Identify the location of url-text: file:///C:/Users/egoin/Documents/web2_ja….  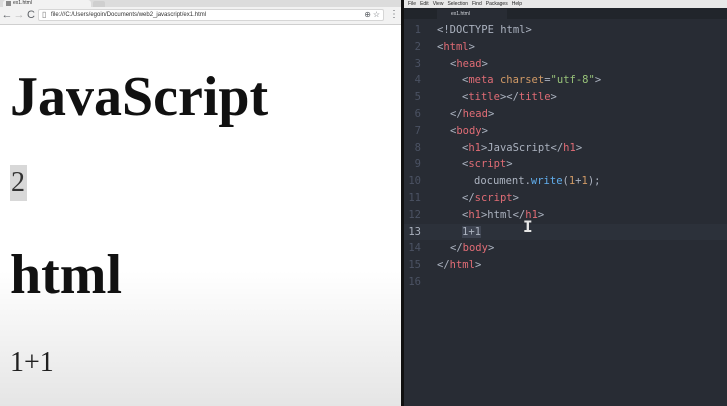
(128, 15).